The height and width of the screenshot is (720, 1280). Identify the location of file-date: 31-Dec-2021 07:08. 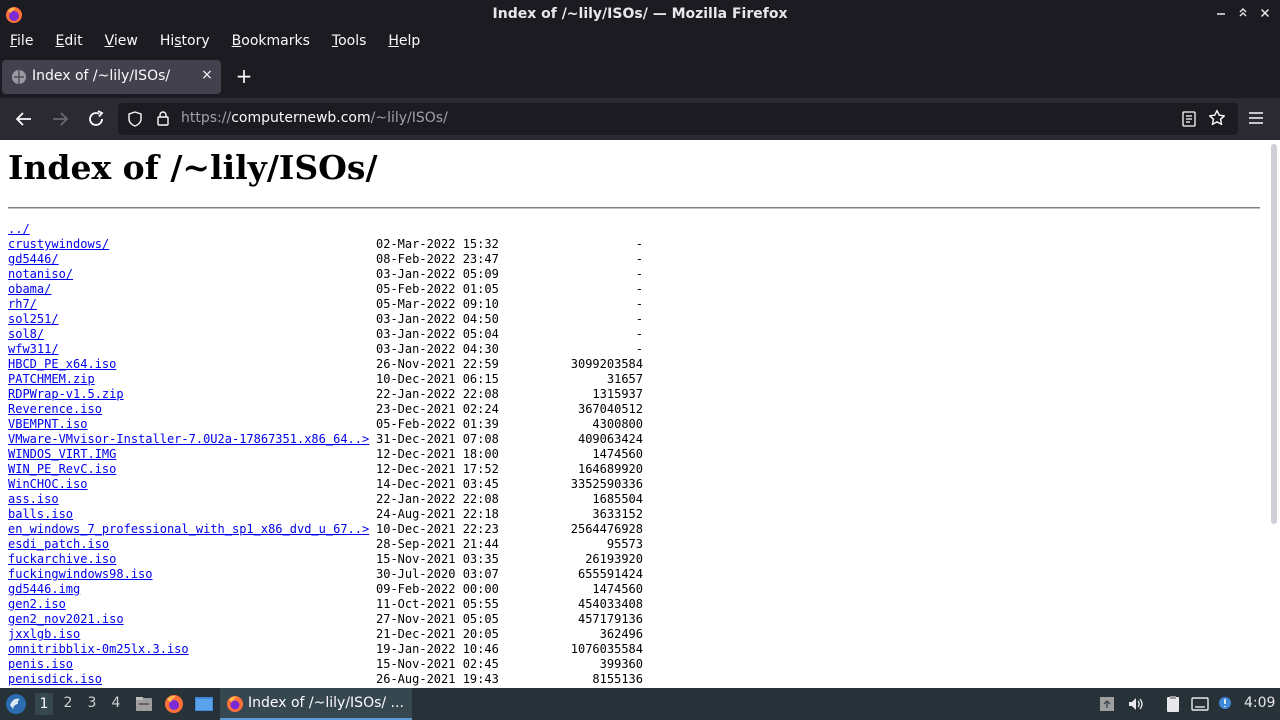
(437, 439).